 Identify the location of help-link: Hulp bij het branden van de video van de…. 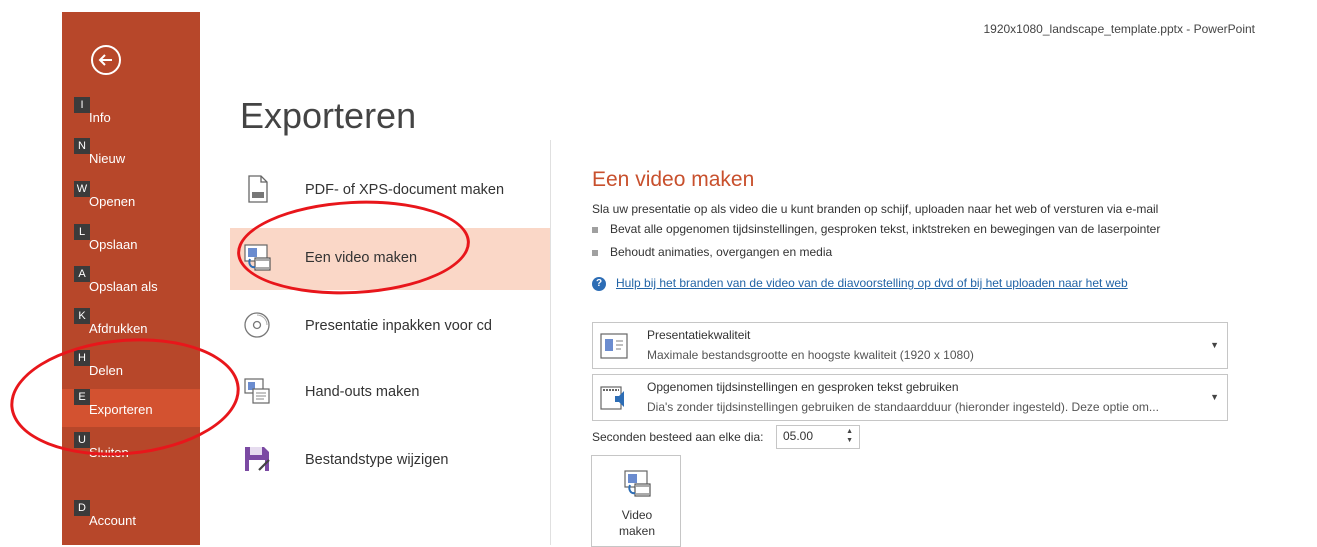
(872, 283).